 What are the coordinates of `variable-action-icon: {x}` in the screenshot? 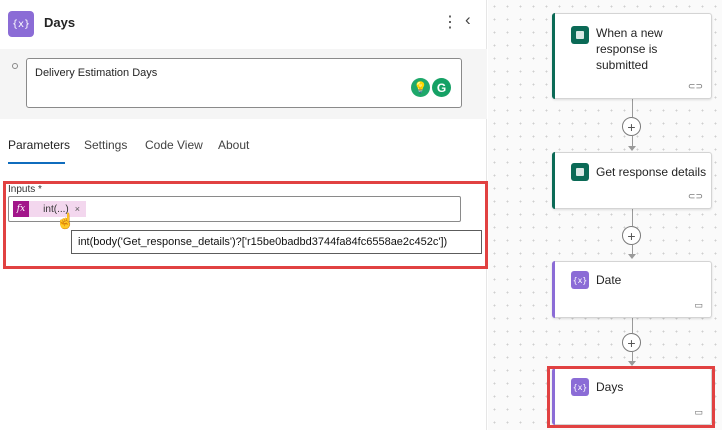 It's located at (21, 24).